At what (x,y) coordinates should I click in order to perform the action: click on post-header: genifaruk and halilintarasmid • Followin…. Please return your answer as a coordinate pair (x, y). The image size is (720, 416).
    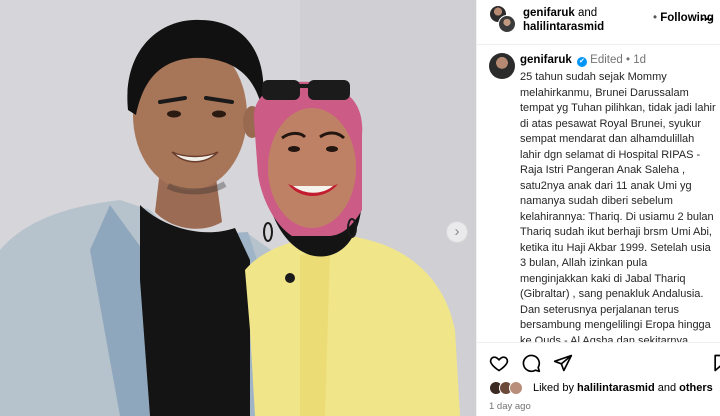
    Looking at the image, I should click on (598, 22).